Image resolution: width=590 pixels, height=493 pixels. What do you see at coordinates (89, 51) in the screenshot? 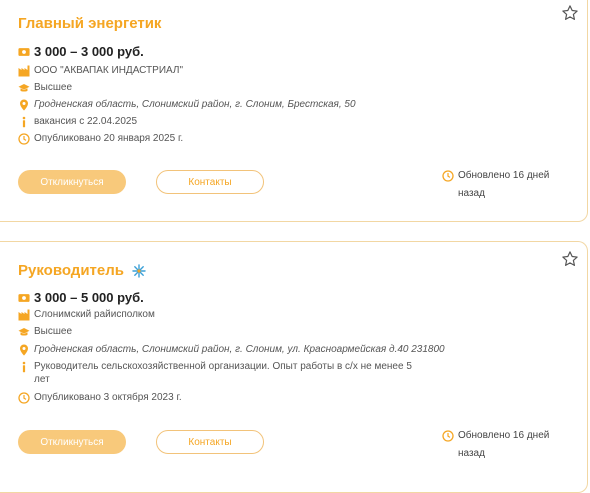
I see `salary-text: 3 000 – 3 000 руб.` at bounding box center [89, 51].